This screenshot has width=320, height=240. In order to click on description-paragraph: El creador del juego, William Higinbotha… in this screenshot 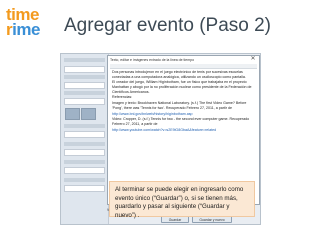, I will do `click(182, 87)`.